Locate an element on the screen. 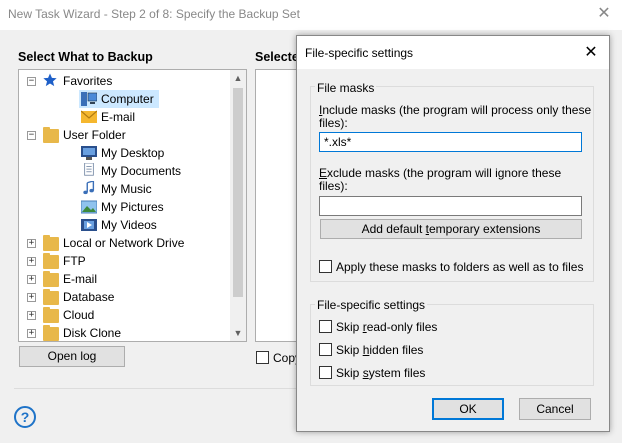 This screenshot has height=443, width=622. copy-checkbox is located at coordinates (262, 357).